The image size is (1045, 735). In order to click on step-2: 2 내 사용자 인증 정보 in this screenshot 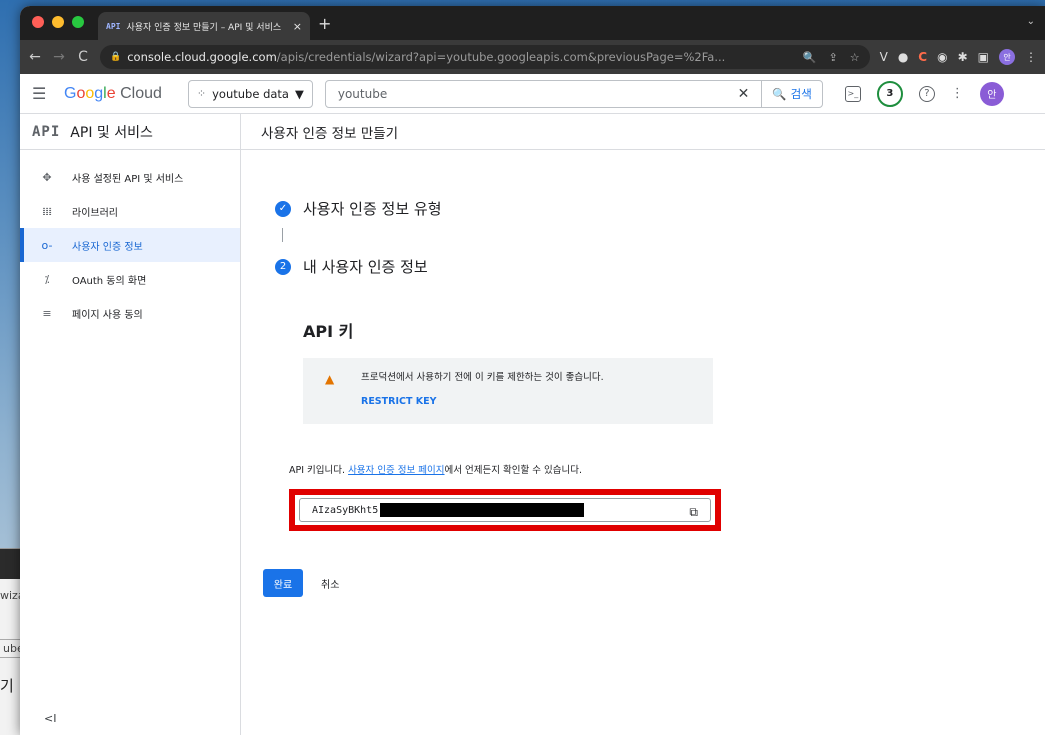, I will do `click(351, 266)`.